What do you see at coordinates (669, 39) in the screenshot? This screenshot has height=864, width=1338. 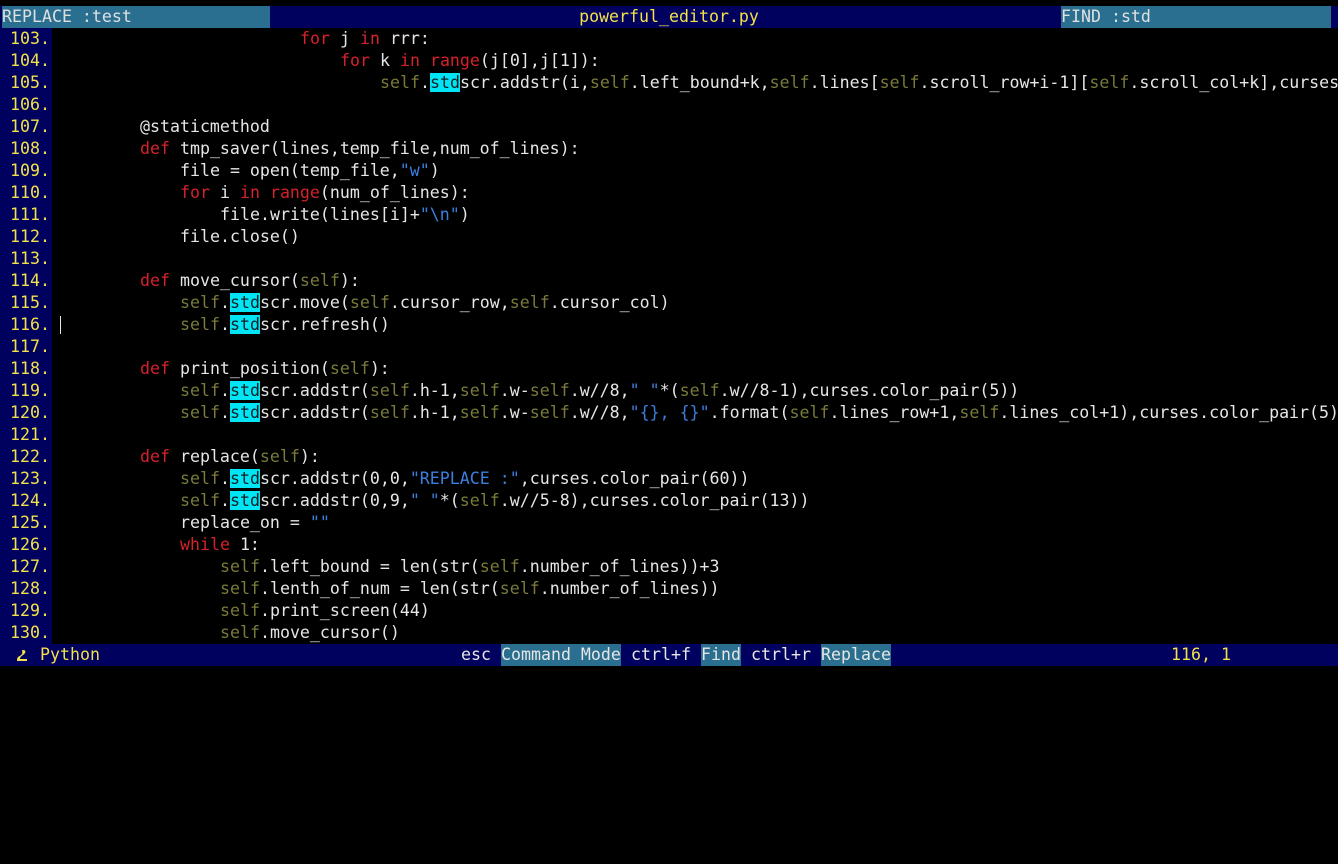 I see `code-line: 103. for j in rrr:` at bounding box center [669, 39].